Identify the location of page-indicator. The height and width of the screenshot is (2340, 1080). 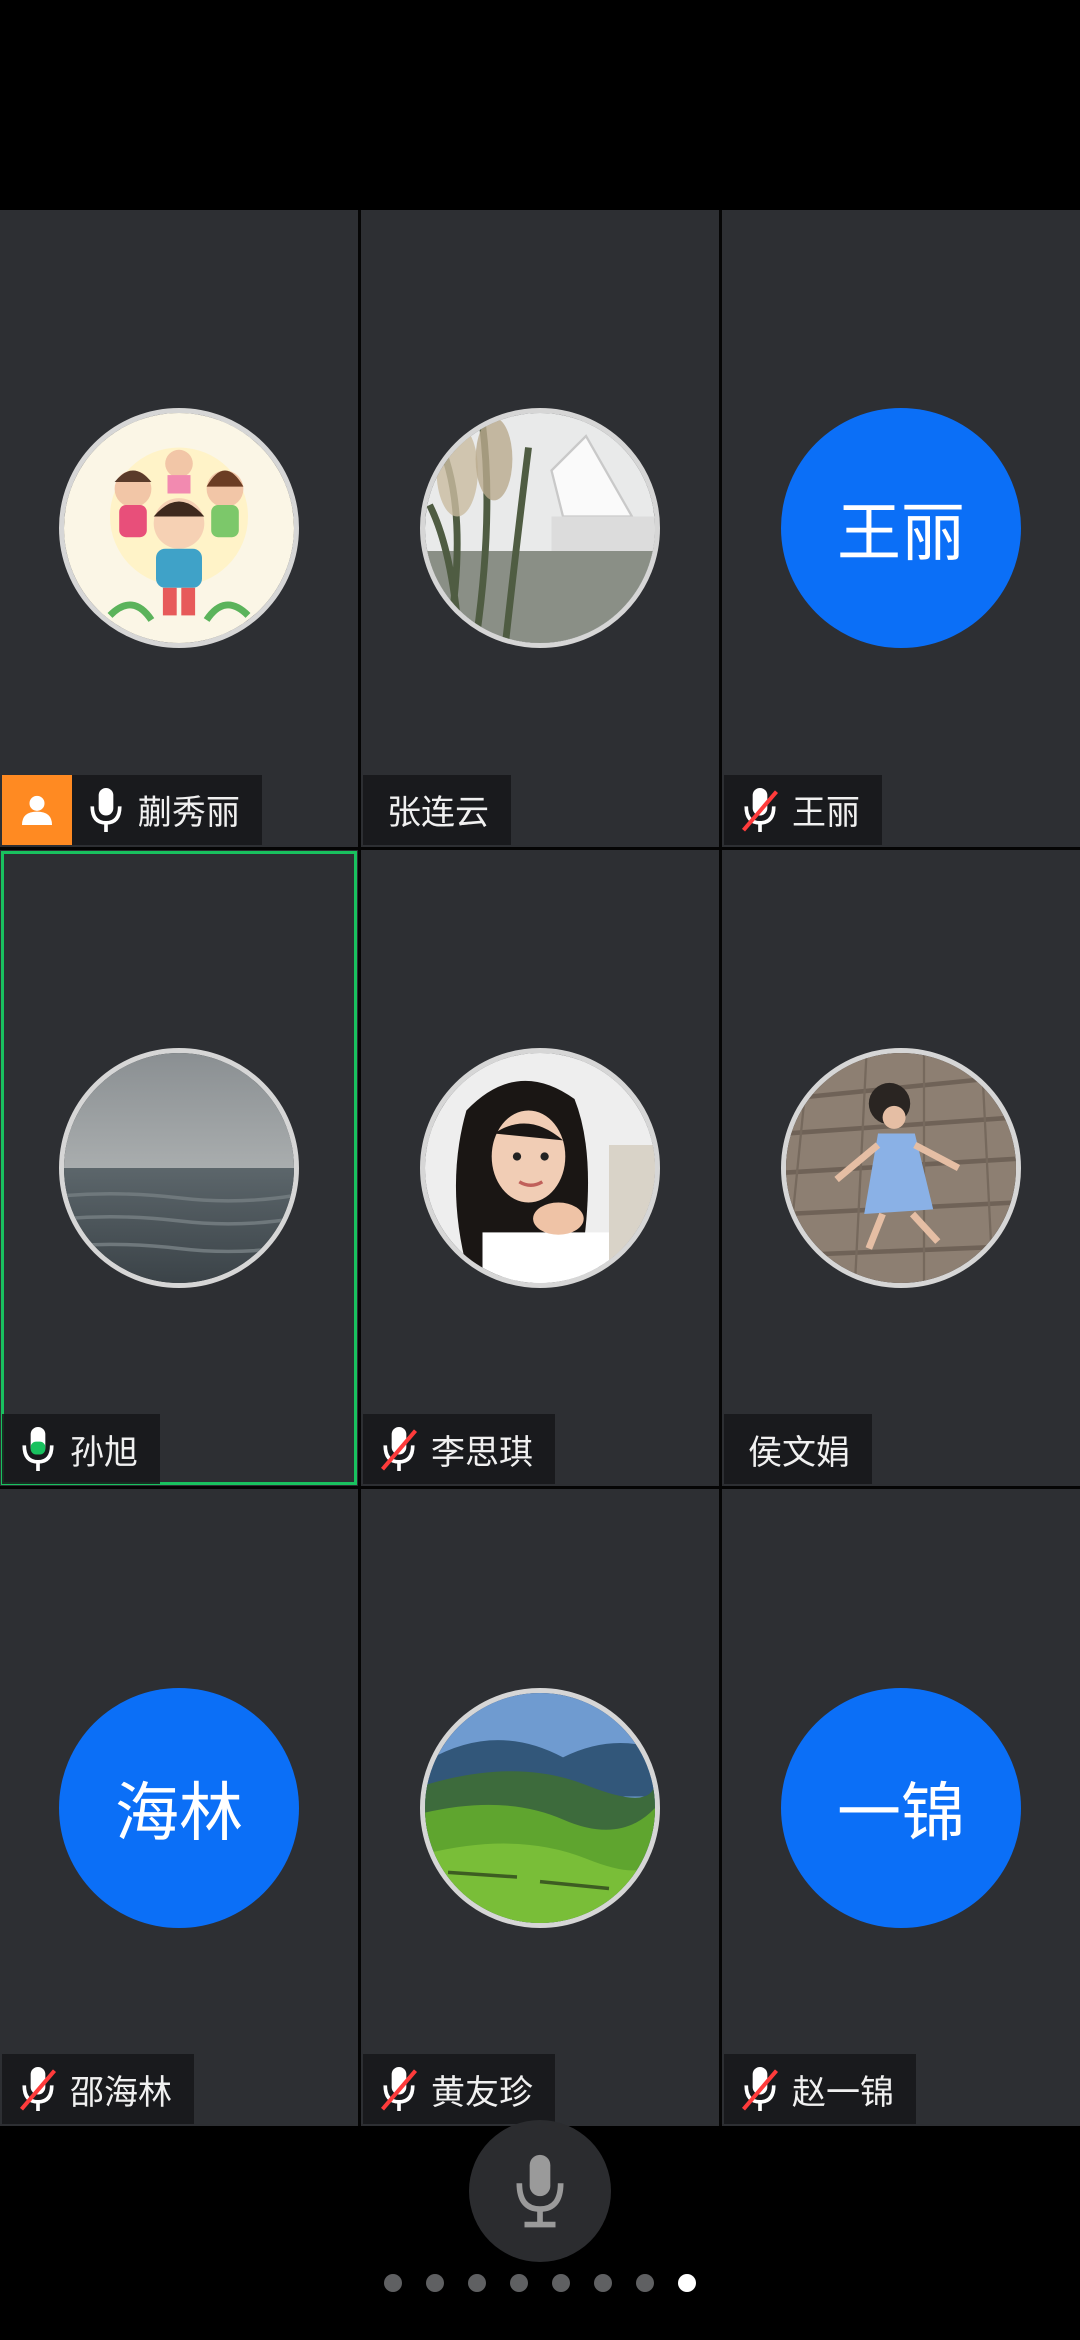
(540, 2283).